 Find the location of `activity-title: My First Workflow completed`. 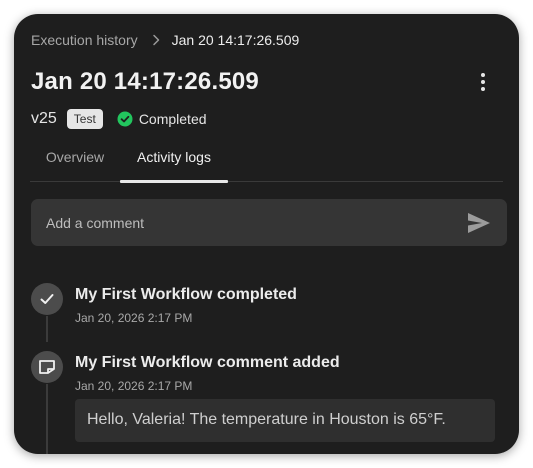

activity-title: My First Workflow completed is located at coordinates (186, 294).